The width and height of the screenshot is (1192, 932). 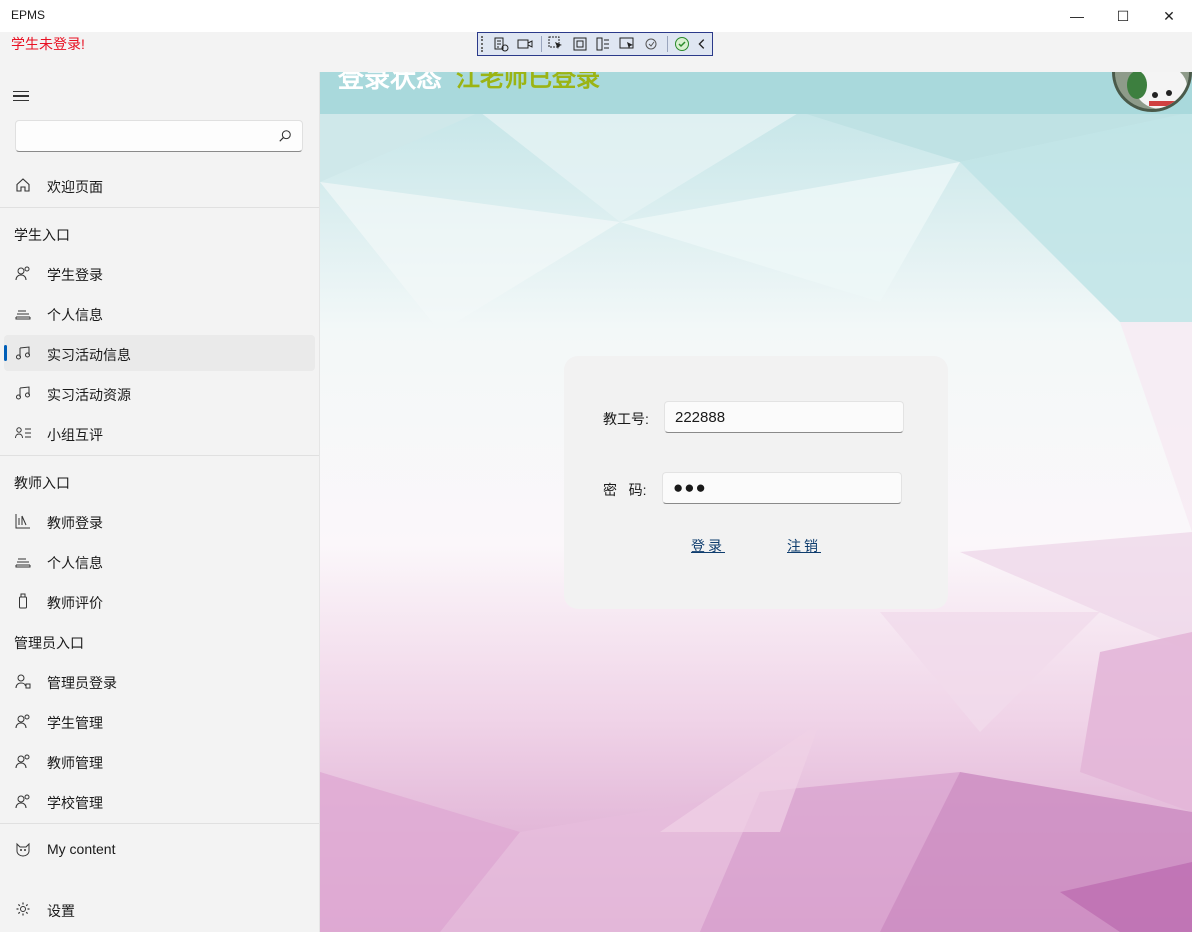 I want to click on nav-item-label: 小组互评, so click(x=75, y=435).